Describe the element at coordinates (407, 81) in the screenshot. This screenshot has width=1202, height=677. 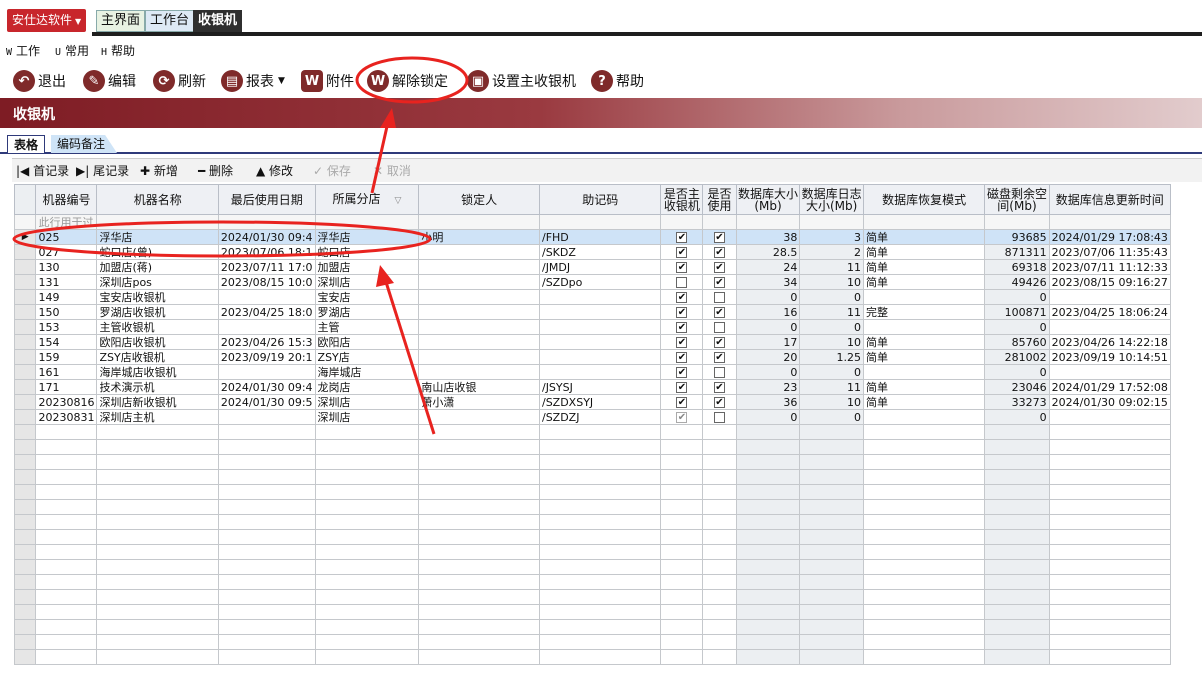
I see `unlock-button: W 解除锁定` at that location.